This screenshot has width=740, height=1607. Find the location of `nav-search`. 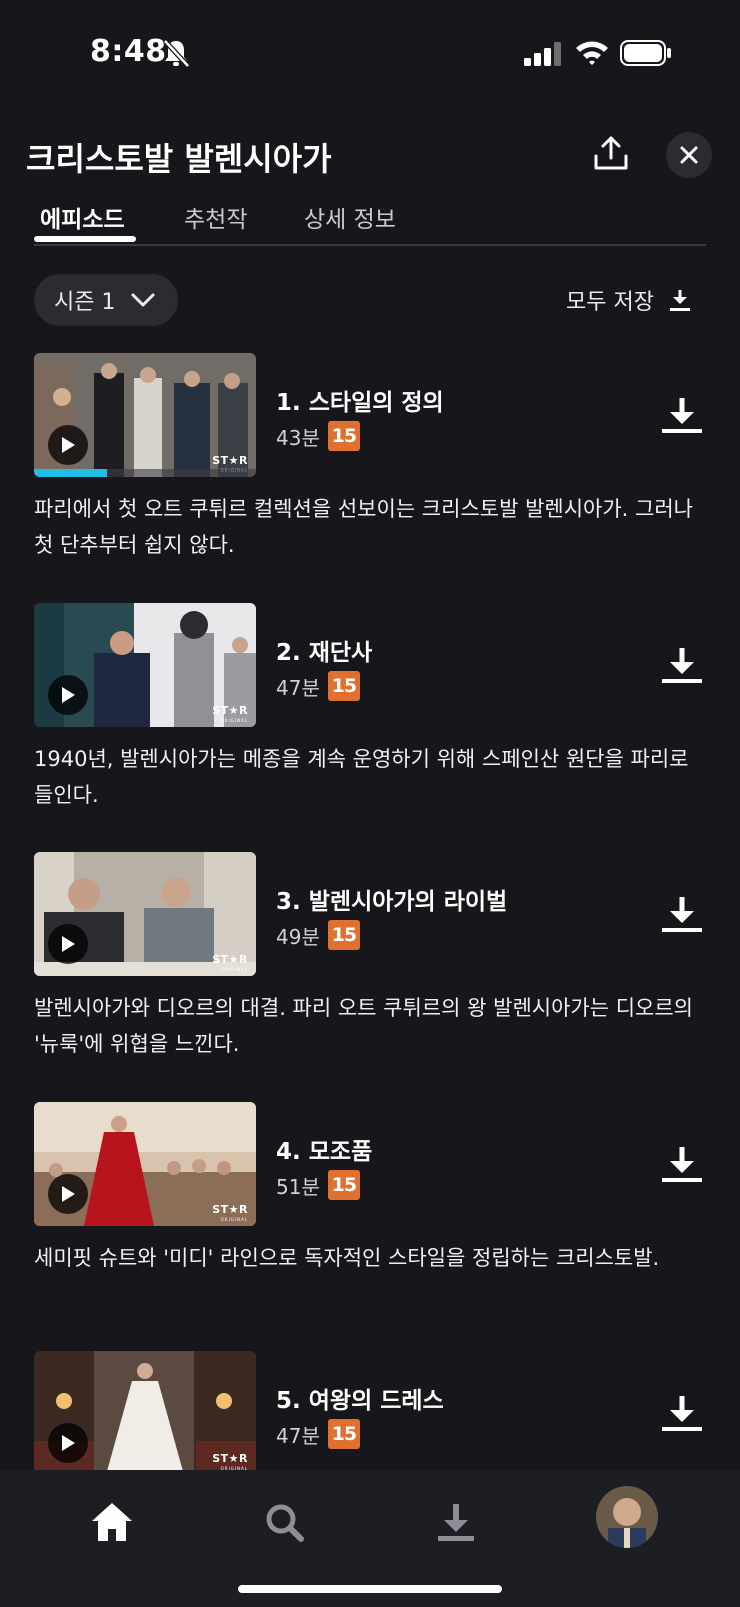

nav-search is located at coordinates (284, 1522).